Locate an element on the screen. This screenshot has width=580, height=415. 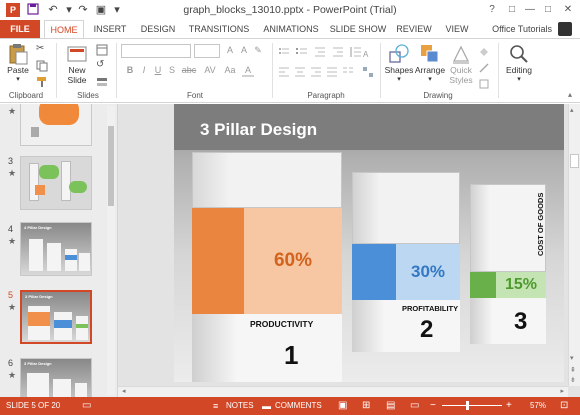
thumbnails-scrollbar is located at coordinates (111, 250).